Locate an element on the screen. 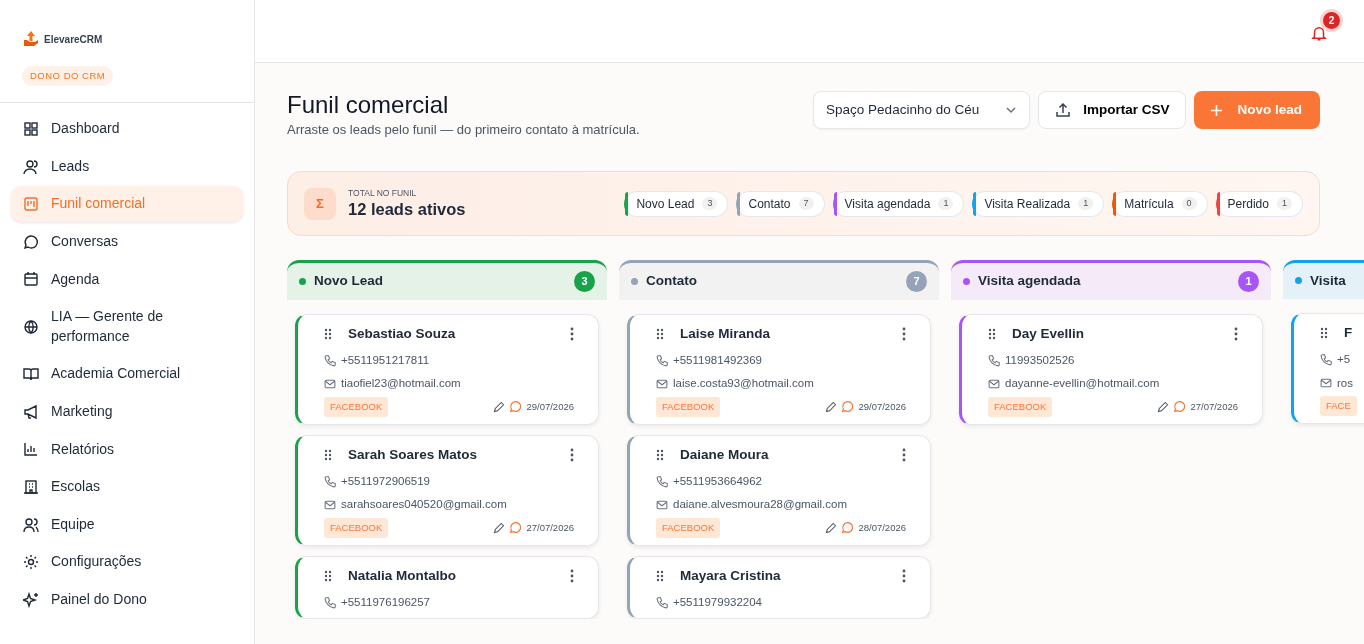 The height and width of the screenshot is (644, 1364). sidebar-item: Painel do Dono is located at coordinates (127, 599).